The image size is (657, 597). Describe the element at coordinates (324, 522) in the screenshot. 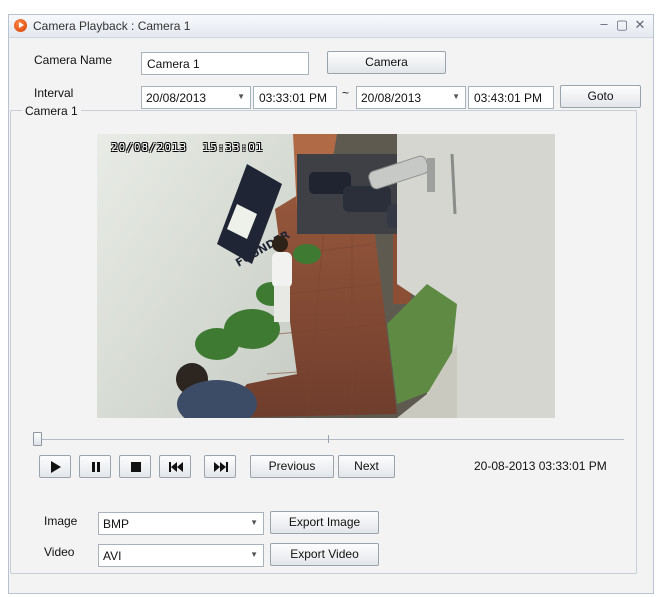

I see `export-image-button: Export Image` at that location.